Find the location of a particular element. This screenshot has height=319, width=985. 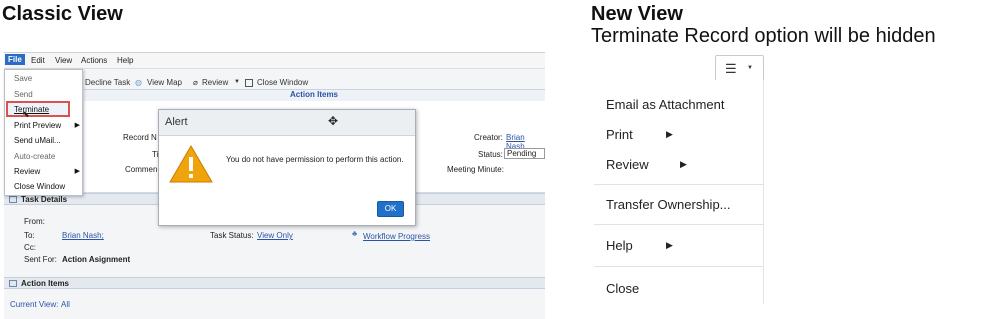

file-menu-save: Save is located at coordinates (23, 78).